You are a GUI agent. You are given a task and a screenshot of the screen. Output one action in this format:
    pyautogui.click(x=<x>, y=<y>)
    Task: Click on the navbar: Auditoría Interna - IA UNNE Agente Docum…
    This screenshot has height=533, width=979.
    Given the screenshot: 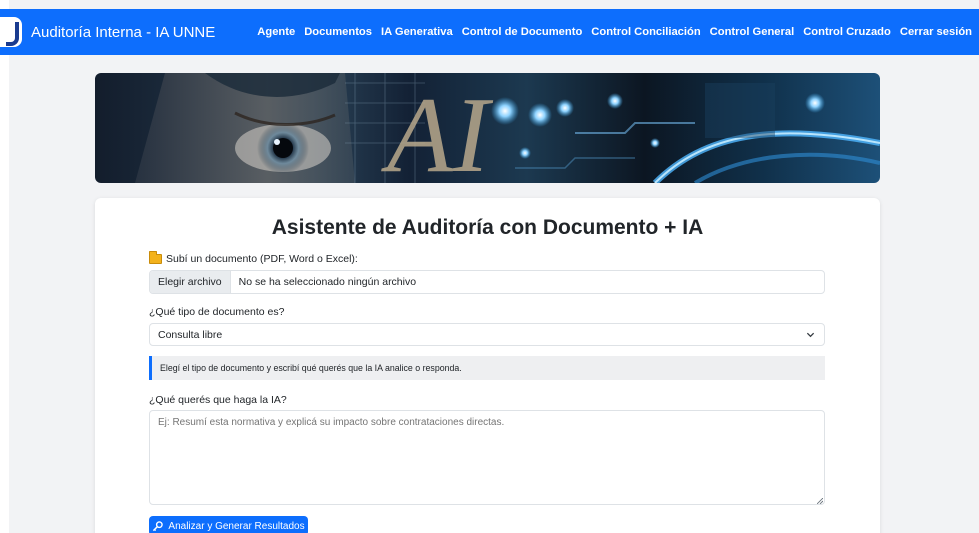 What is the action you would take?
    pyautogui.click(x=489, y=32)
    